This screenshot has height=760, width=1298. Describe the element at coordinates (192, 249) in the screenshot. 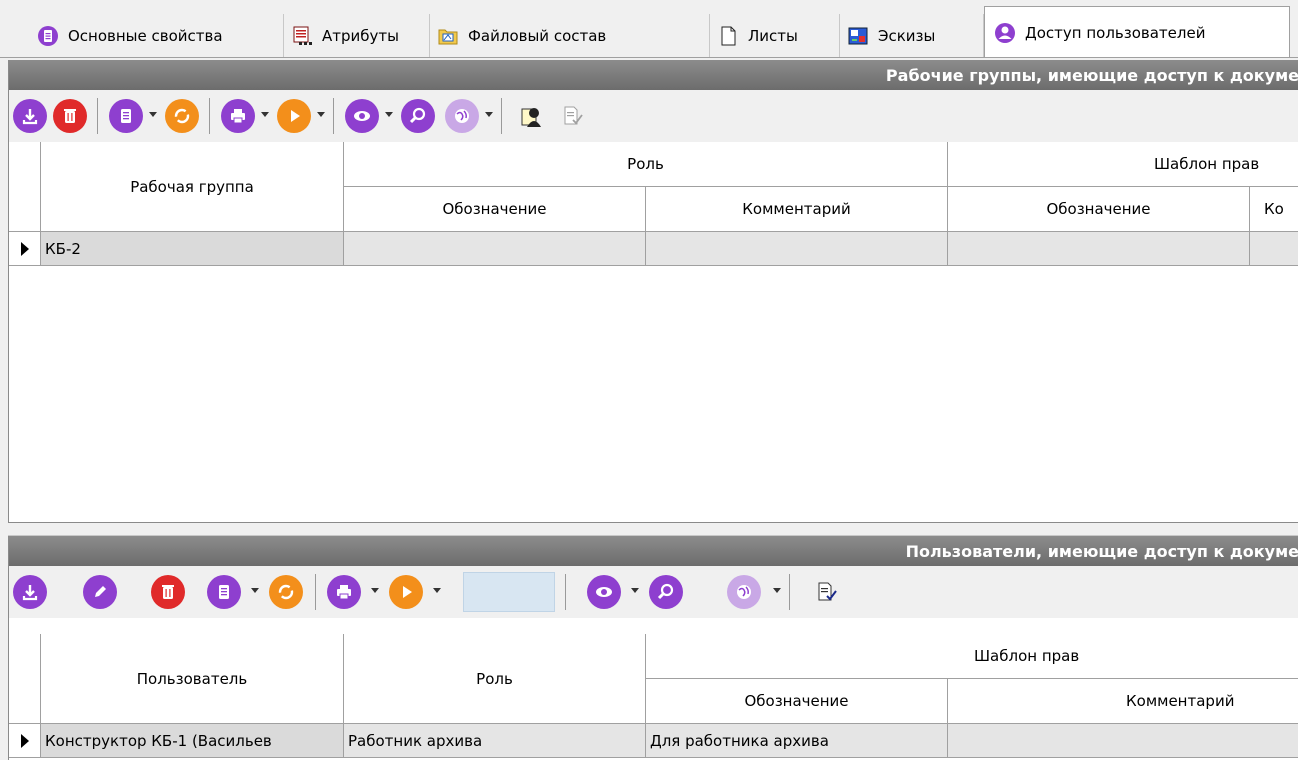

I see `table-row-workgroup: КБ-2` at that location.